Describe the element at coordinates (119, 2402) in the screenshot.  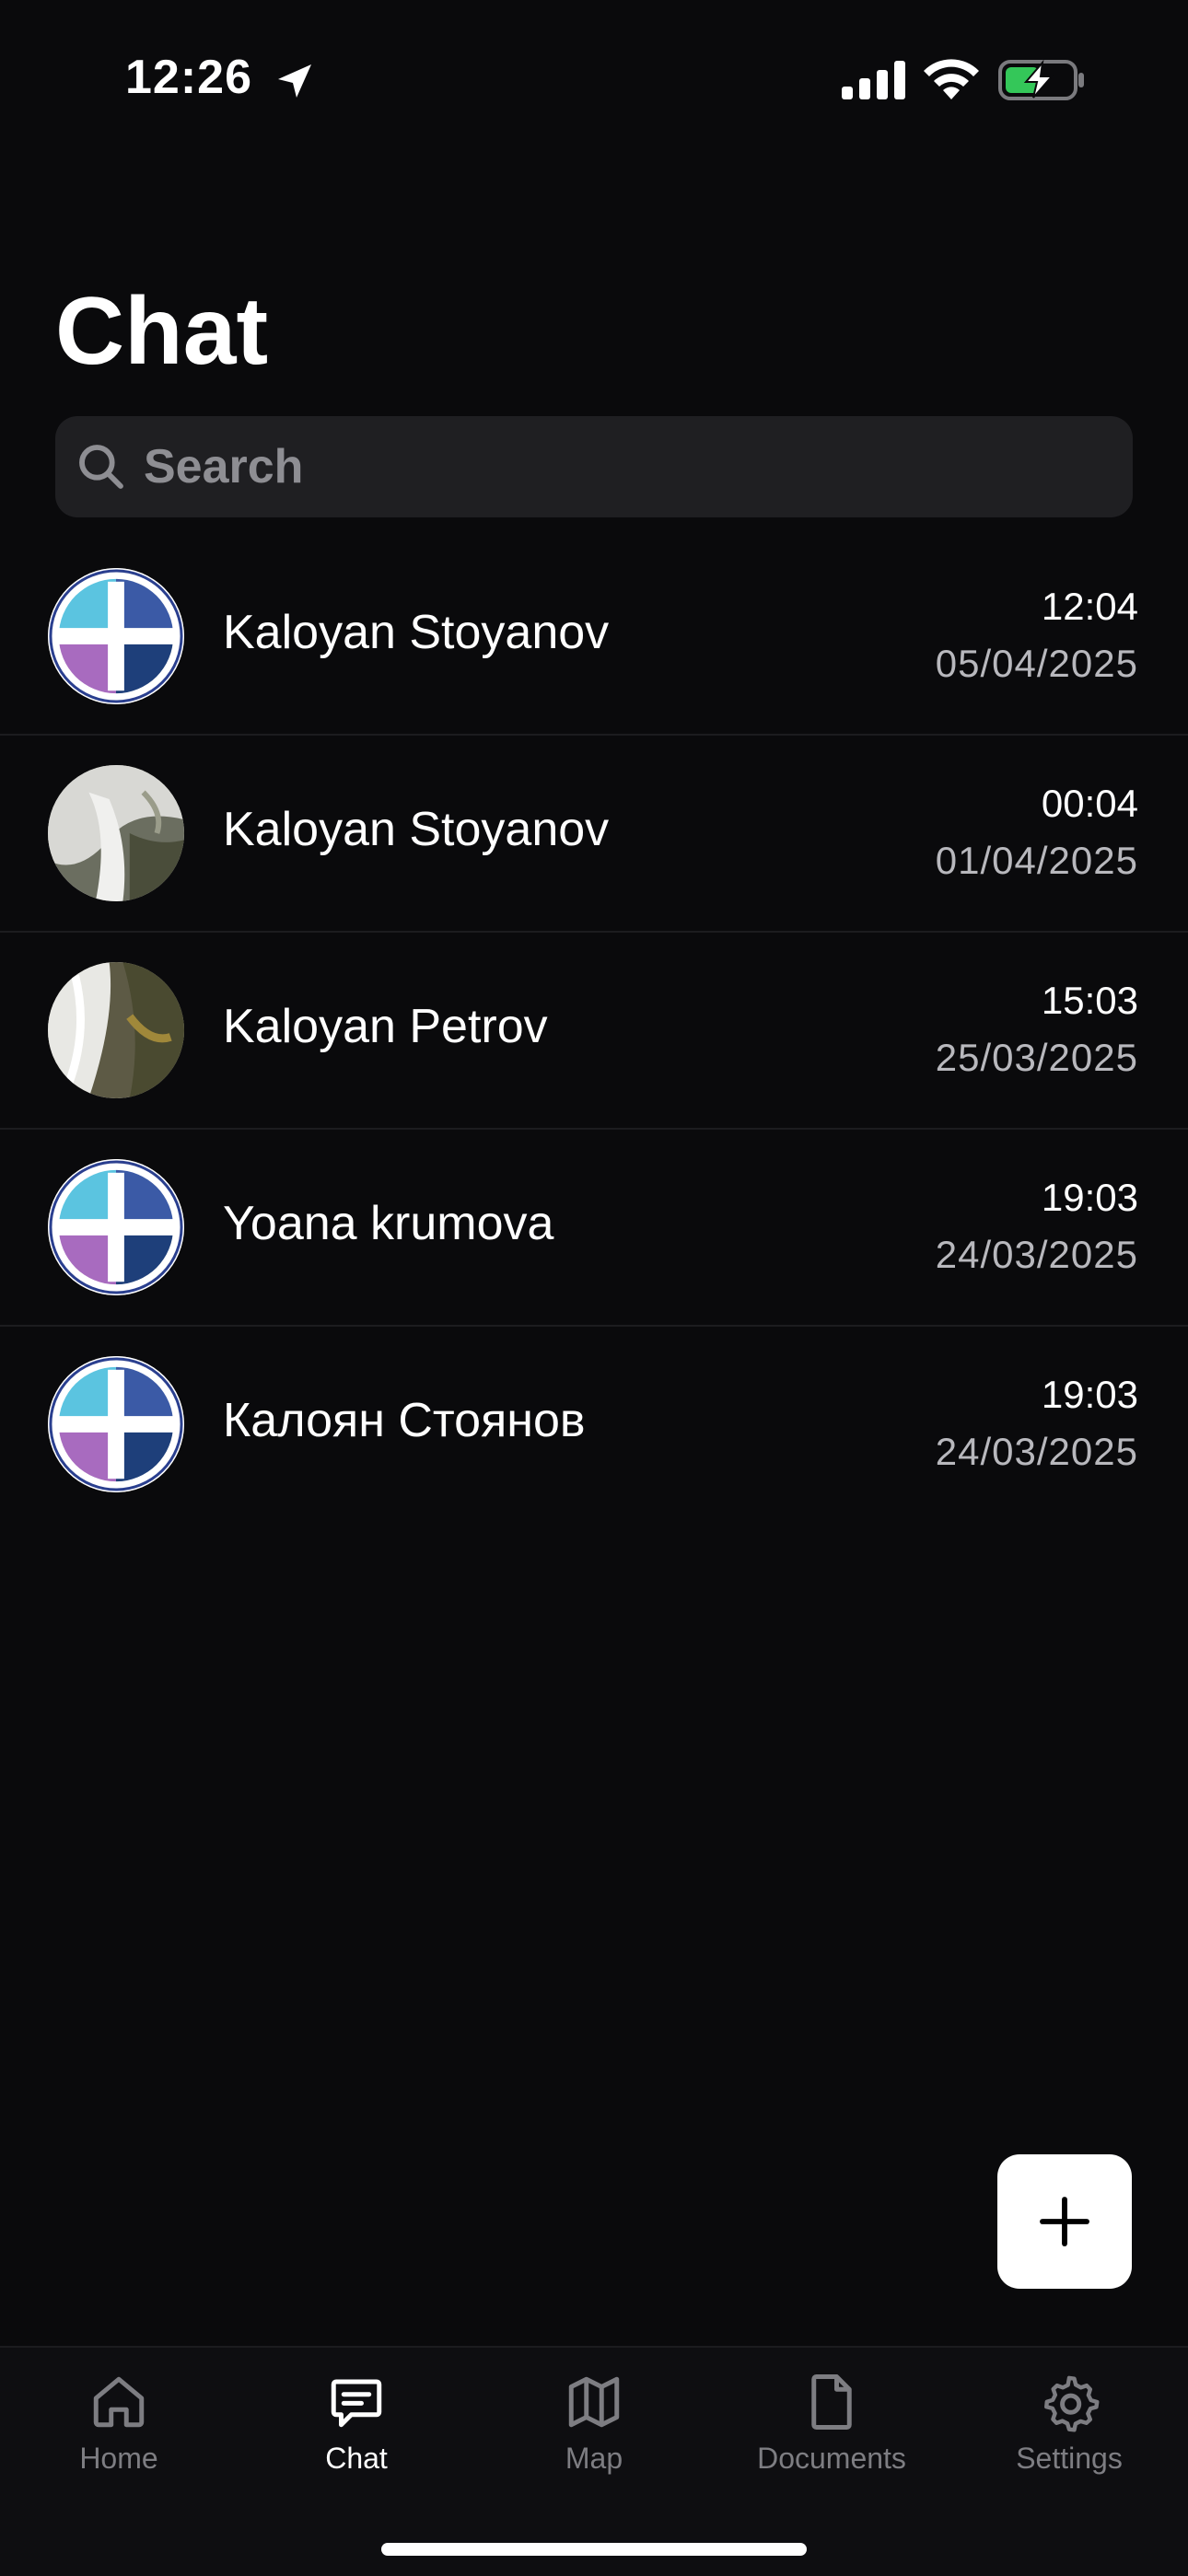
I see `home-icon` at that location.